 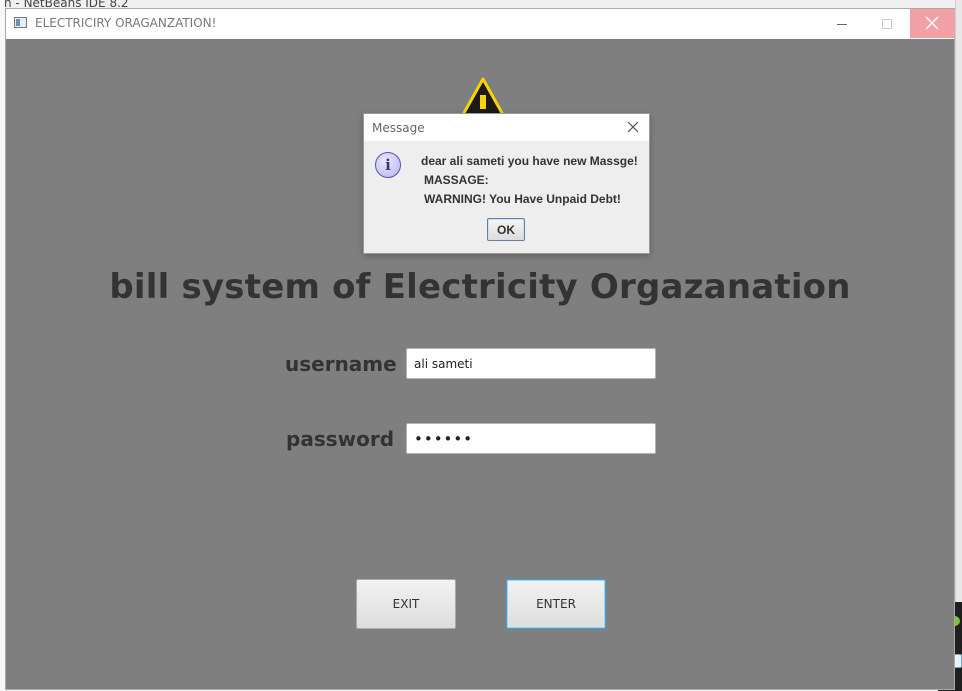 I want to click on ok-button: OK, so click(x=506, y=229).